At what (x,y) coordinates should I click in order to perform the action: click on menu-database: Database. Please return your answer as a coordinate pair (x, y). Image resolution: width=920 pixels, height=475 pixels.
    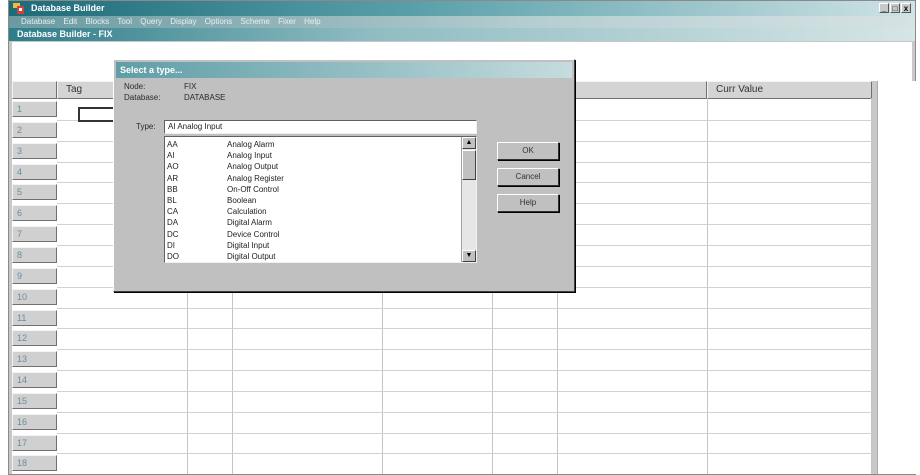
    Looking at the image, I should click on (38, 22).